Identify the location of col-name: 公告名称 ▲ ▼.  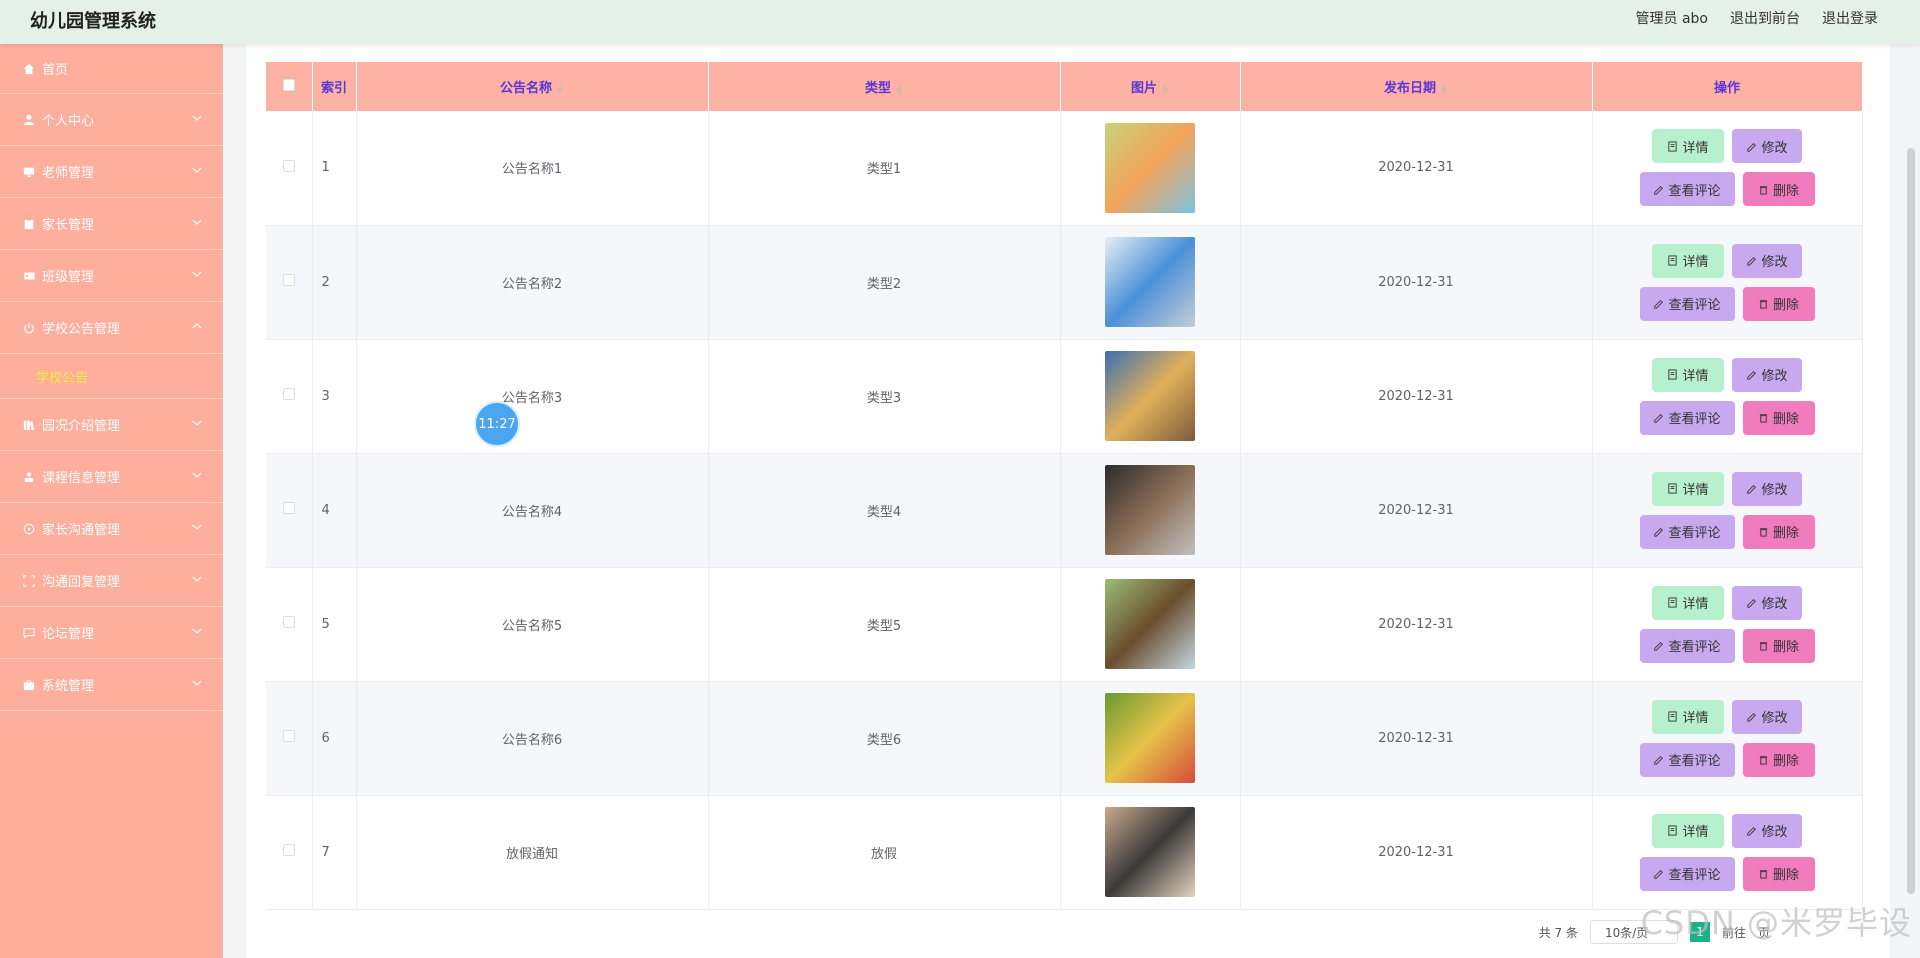
(532, 86).